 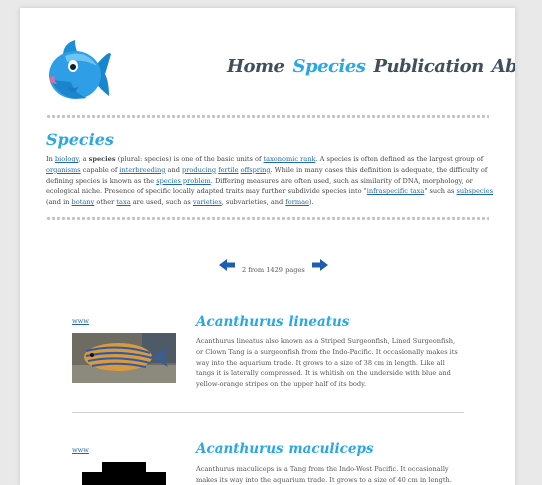 What do you see at coordinates (199, 170) in the screenshot?
I see `intro-link: producing` at bounding box center [199, 170].